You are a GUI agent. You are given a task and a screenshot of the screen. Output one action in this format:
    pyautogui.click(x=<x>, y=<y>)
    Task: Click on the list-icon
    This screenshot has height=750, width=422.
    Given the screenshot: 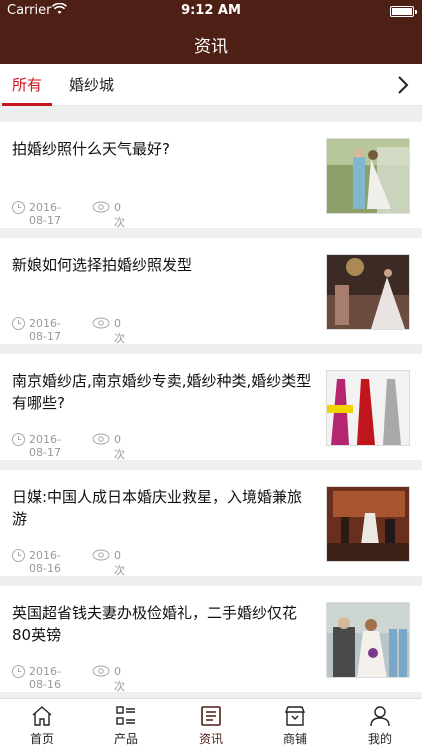 What is the action you would take?
    pyautogui.click(x=125, y=715)
    